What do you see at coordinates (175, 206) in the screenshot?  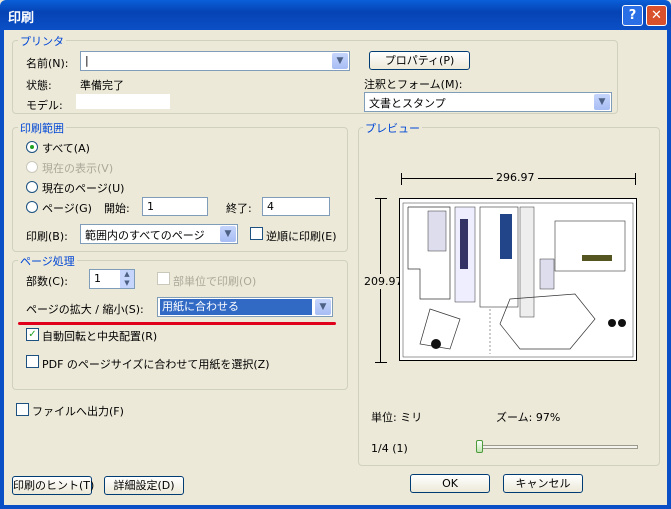 I see `start-page-input: 1` at bounding box center [175, 206].